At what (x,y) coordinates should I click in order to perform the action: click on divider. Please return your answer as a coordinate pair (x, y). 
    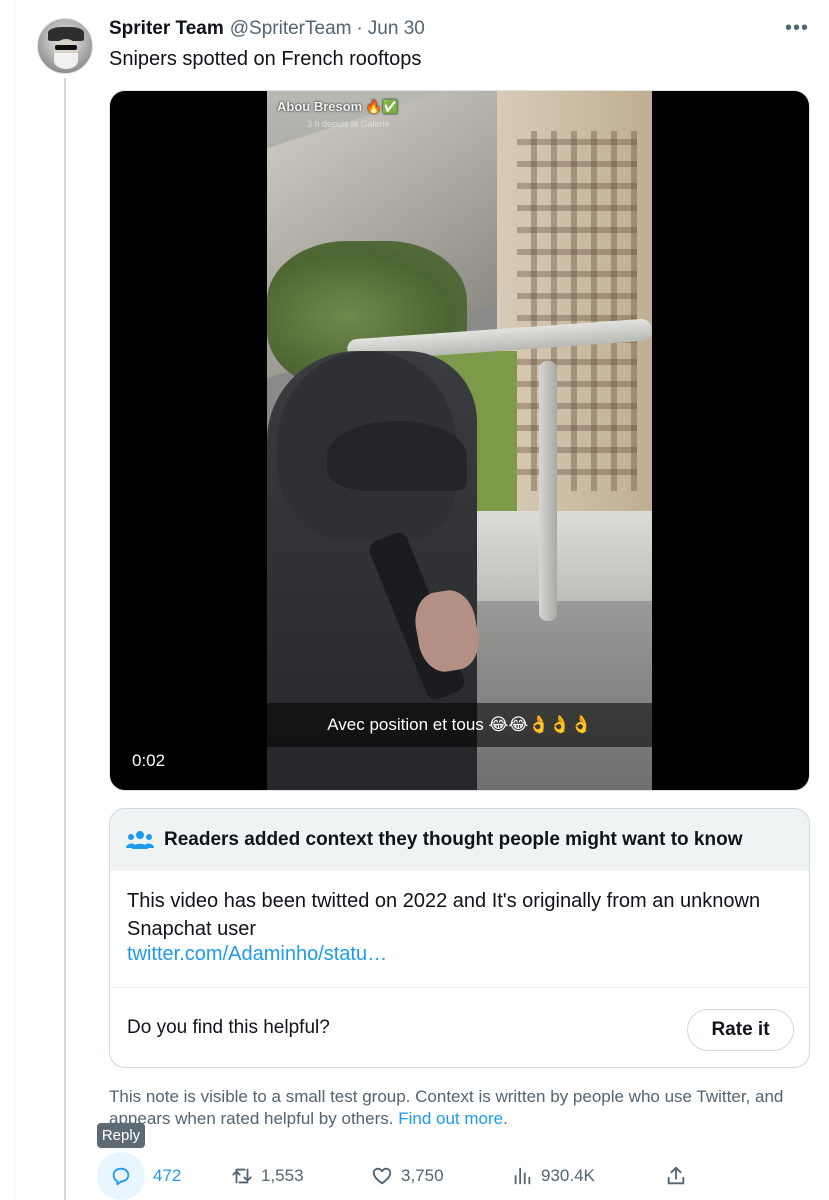
    Looking at the image, I should click on (459, 987).